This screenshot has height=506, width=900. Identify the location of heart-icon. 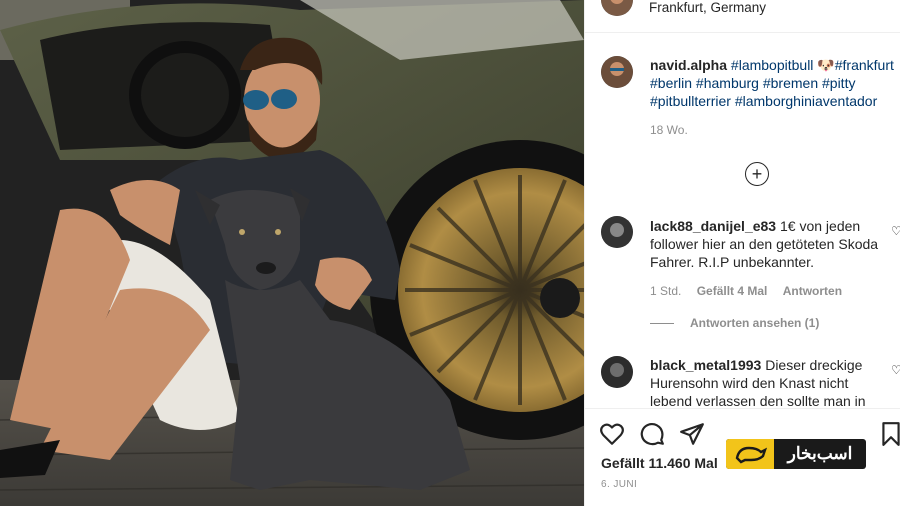
(612, 434).